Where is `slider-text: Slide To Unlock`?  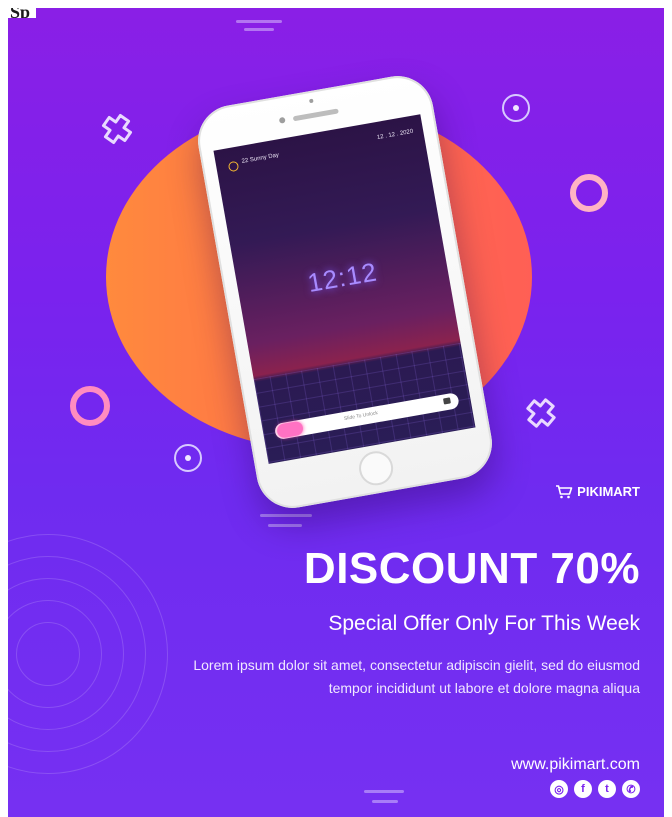
slider-text: Slide To Unlock is located at coordinates (361, 416).